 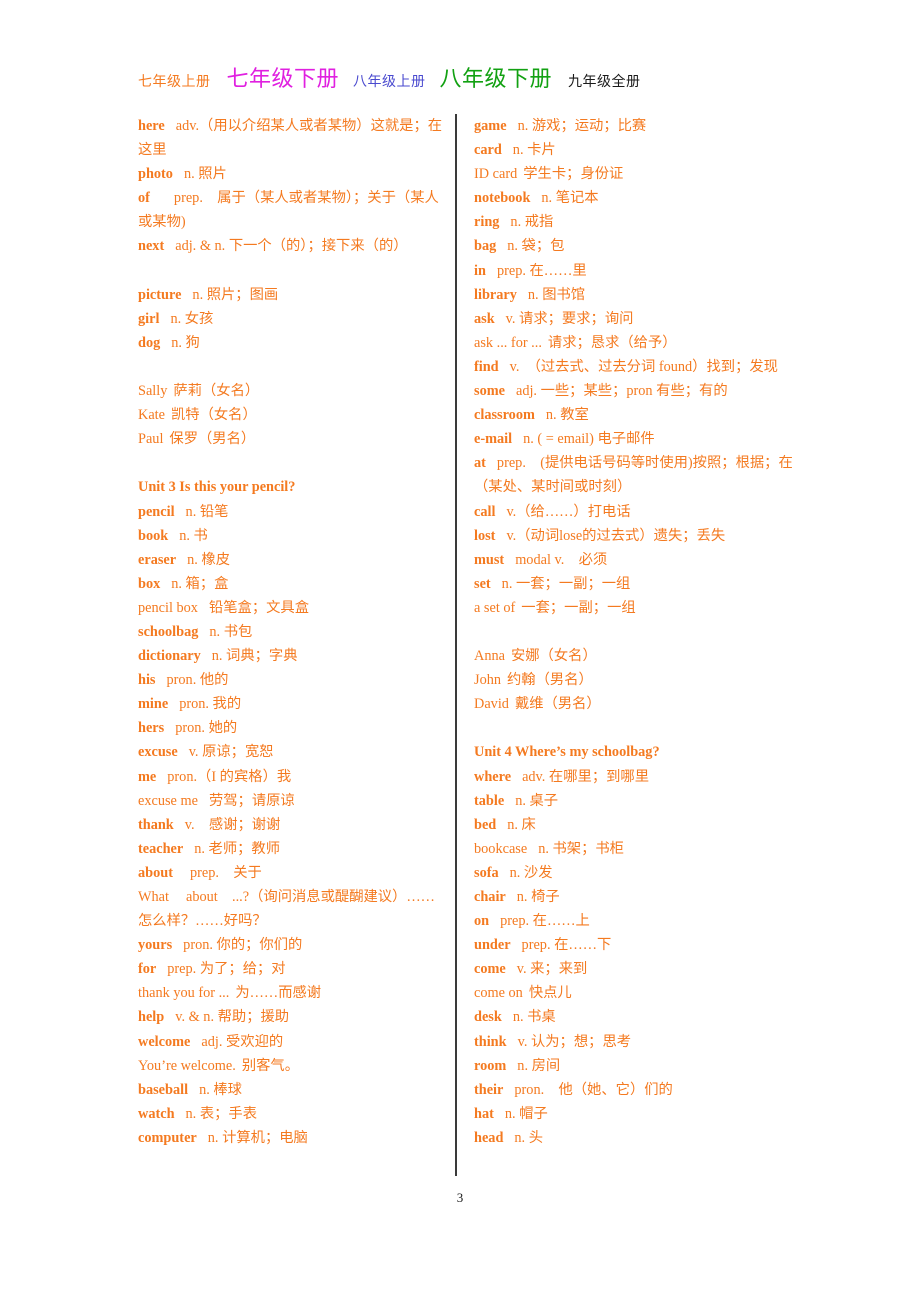 What do you see at coordinates (293, 560) in the screenshot?
I see `vocabulary-entry: eraser n. 橡皮` at bounding box center [293, 560].